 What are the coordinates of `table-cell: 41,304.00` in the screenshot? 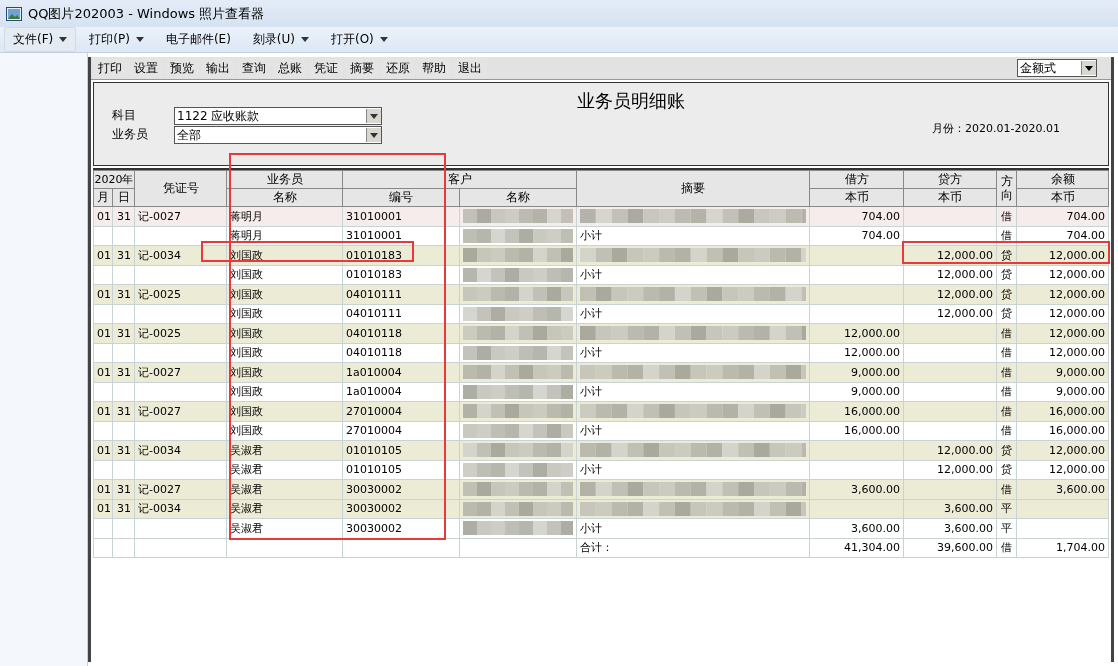 It's located at (872, 548).